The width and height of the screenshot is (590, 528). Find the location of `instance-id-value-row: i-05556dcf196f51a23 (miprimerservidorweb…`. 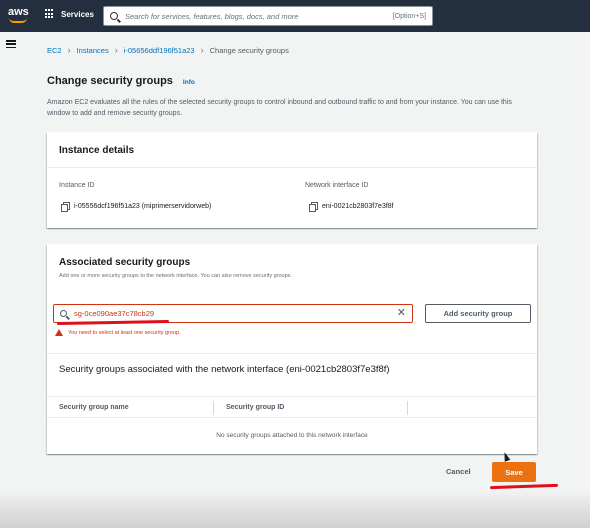

instance-id-value-row: i-05556dcf196f51a23 (miprimerservidorweb… is located at coordinates (136, 207).